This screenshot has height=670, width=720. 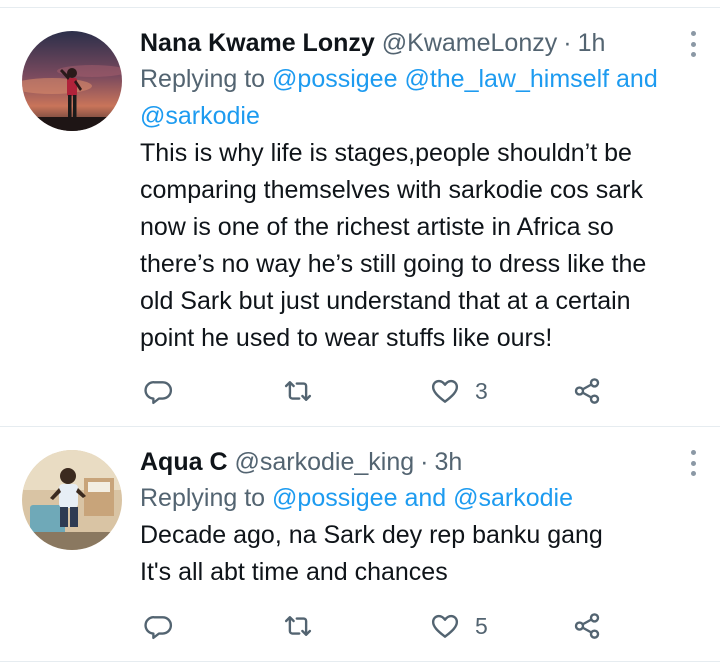 I want to click on tweet-actions: 5, so click(x=380, y=626).